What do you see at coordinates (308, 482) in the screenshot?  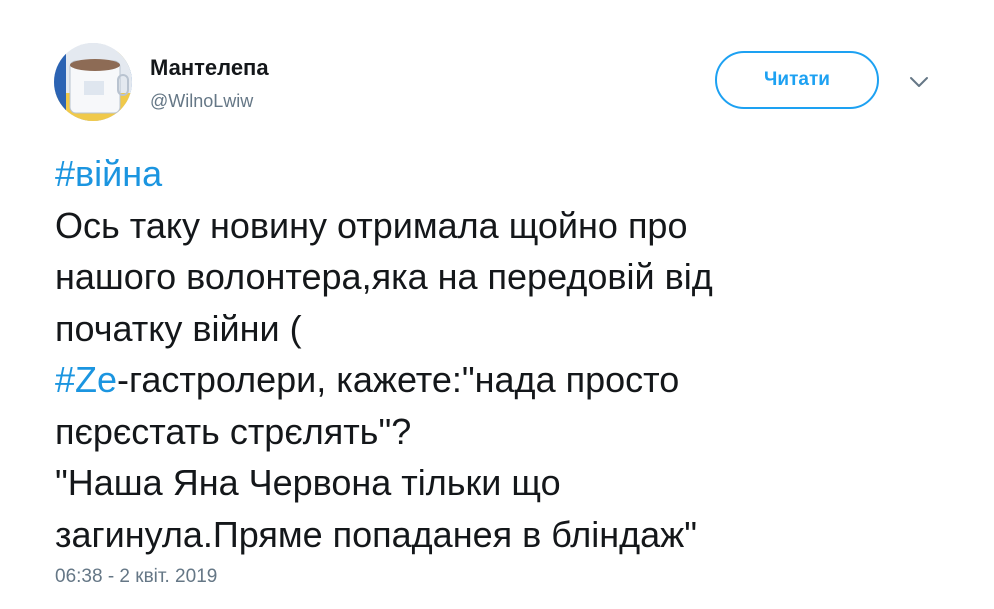 I see `tweet-line: "Наша Яна Червона тільки що` at bounding box center [308, 482].